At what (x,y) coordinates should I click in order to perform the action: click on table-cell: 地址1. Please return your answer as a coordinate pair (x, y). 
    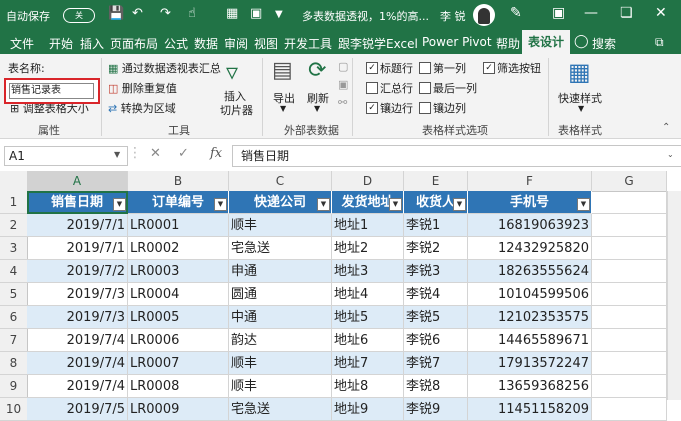
    Looking at the image, I should click on (368, 225).